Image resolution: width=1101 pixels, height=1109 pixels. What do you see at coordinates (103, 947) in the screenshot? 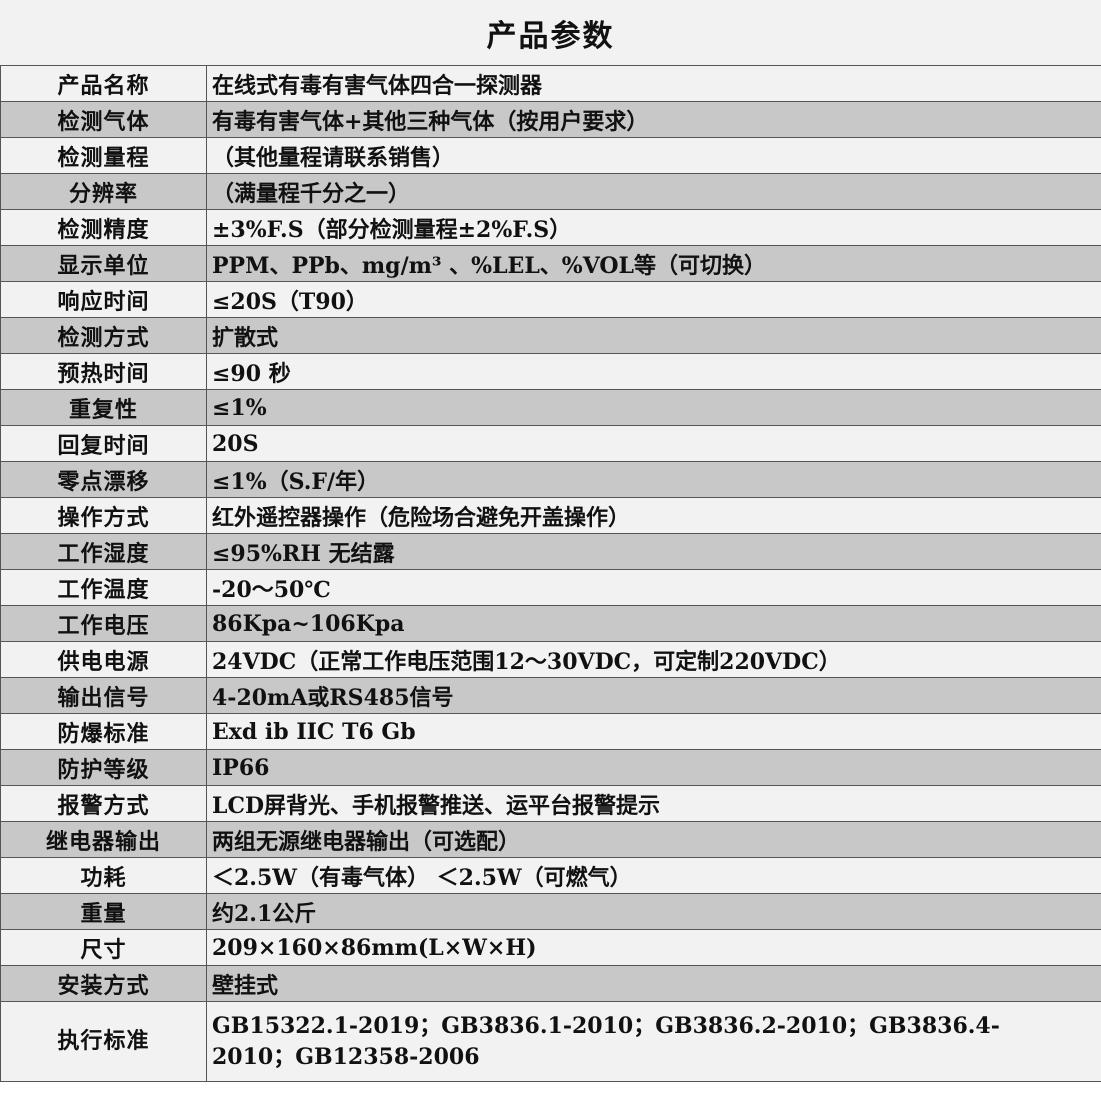
I see `row-label: 尺寸` at bounding box center [103, 947].